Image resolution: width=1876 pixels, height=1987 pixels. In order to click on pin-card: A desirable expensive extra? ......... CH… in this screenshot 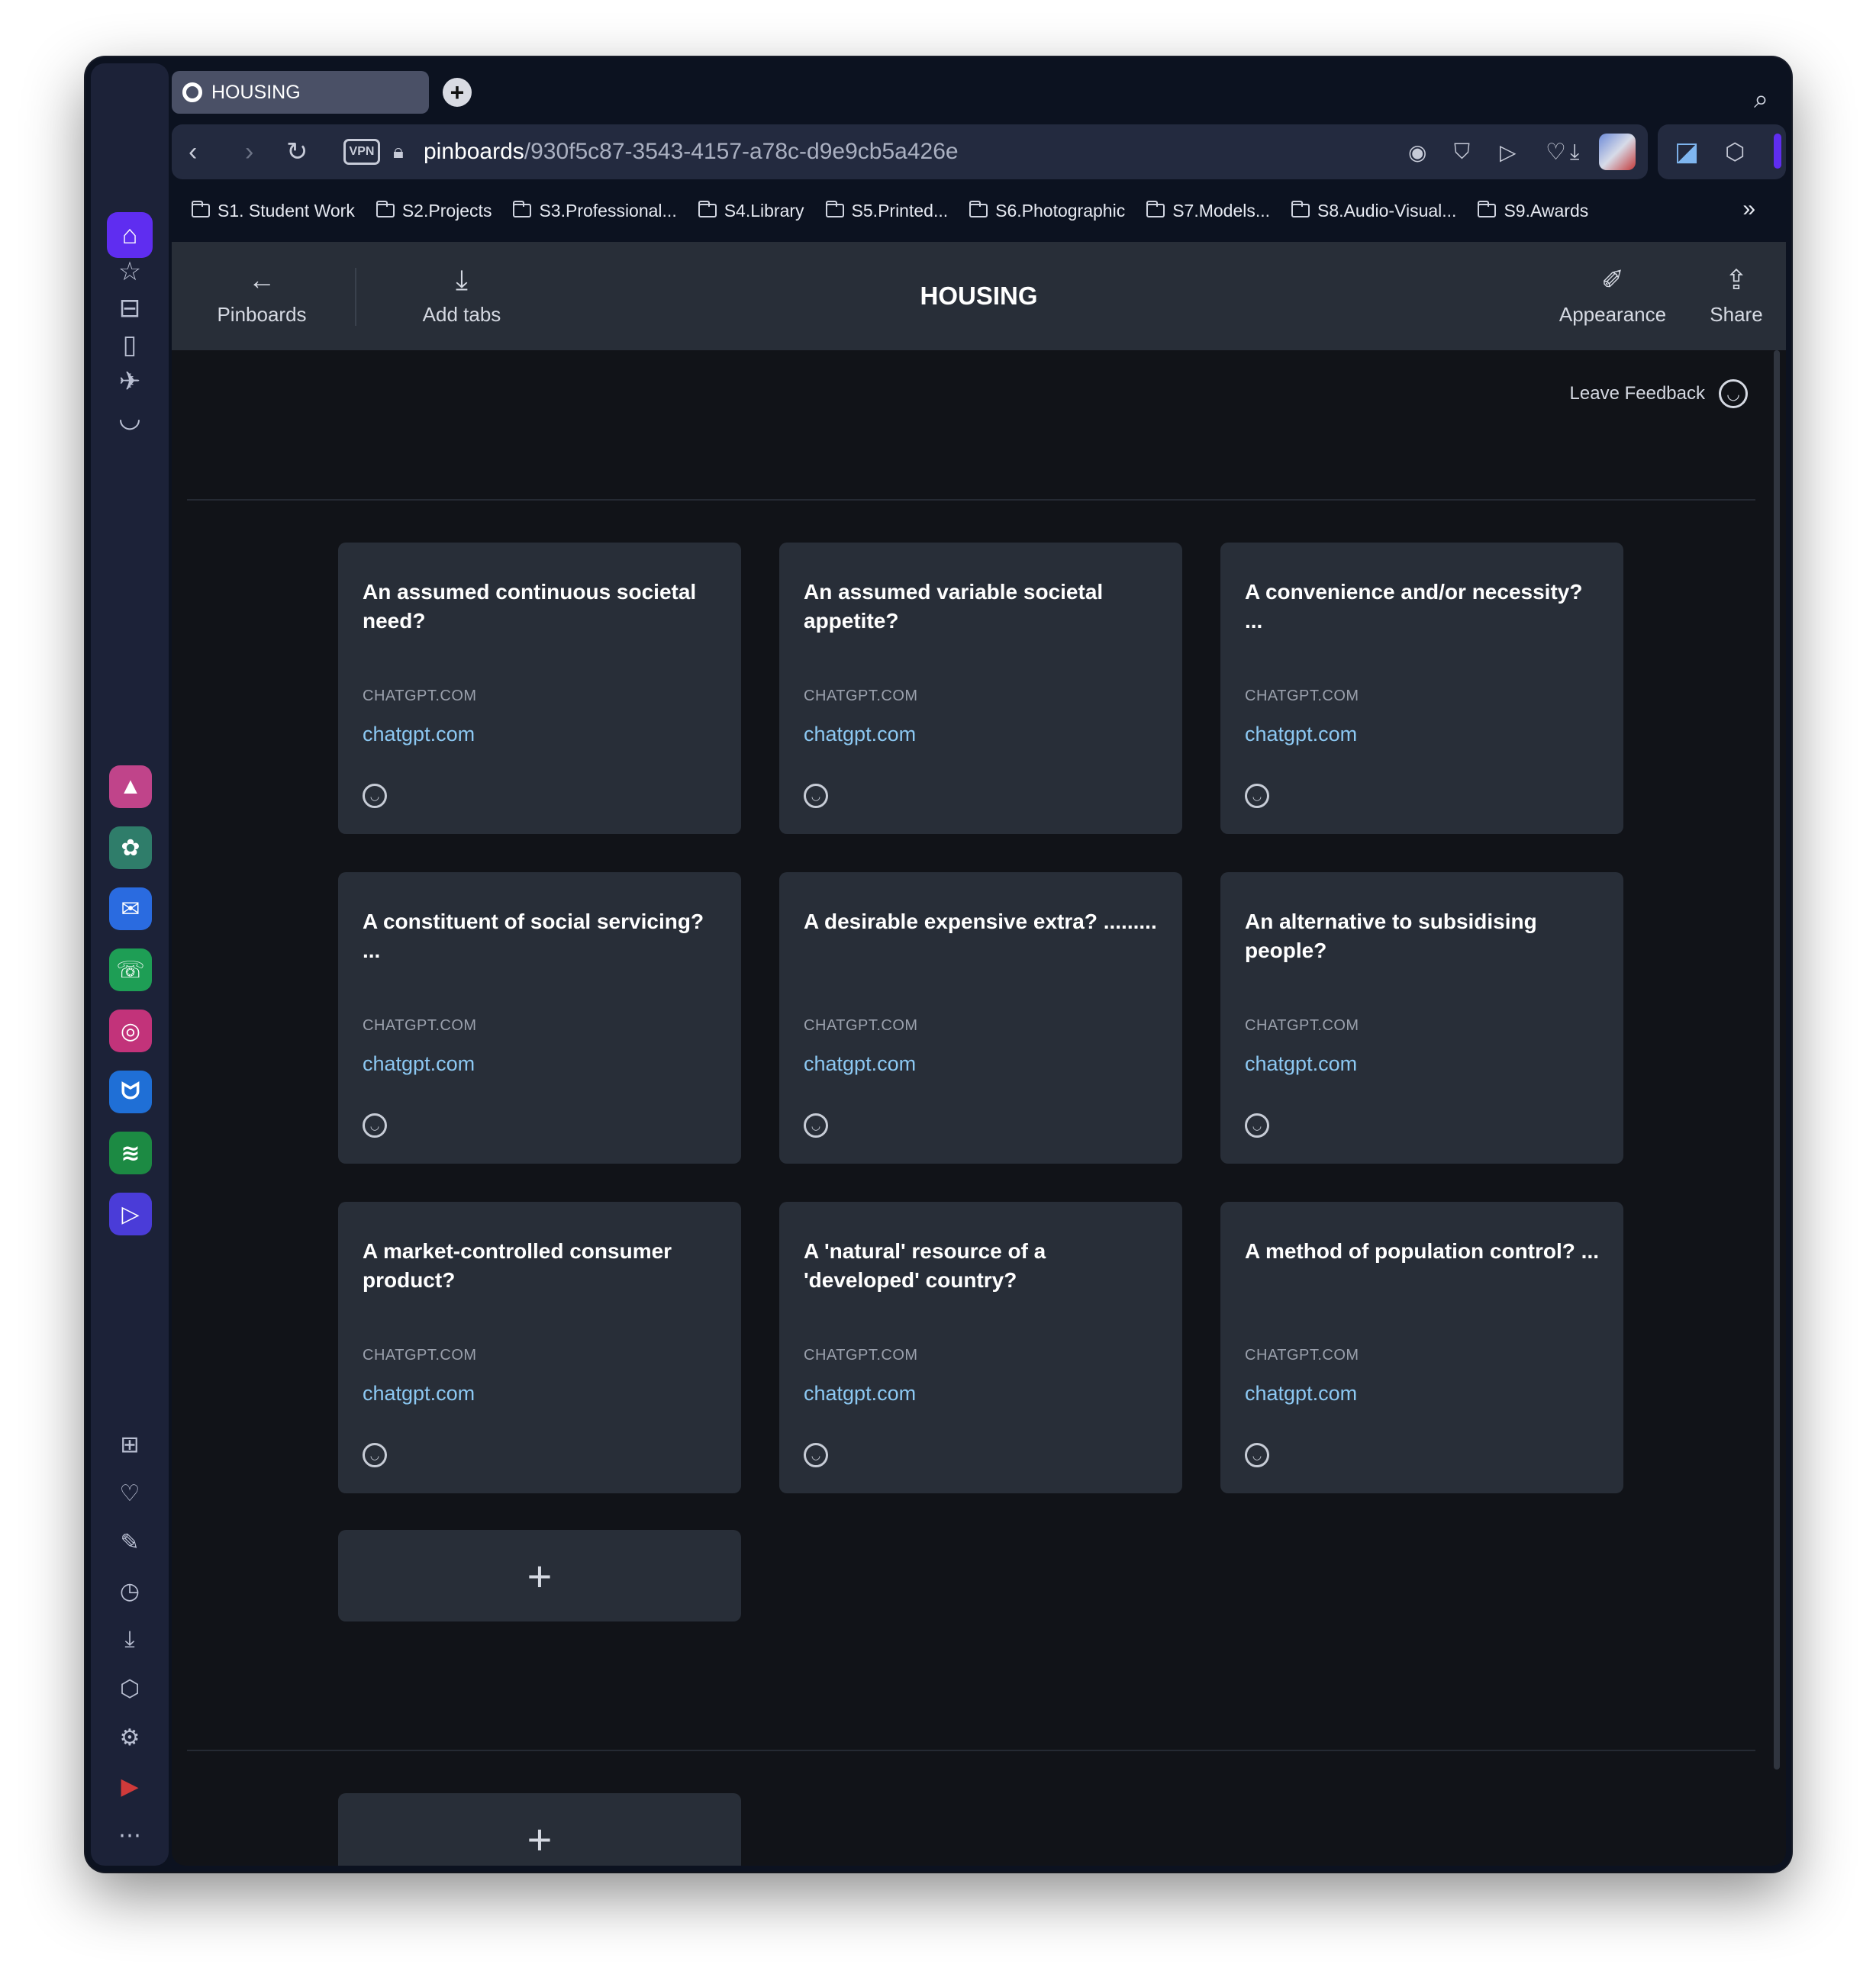, I will do `click(980, 1018)`.